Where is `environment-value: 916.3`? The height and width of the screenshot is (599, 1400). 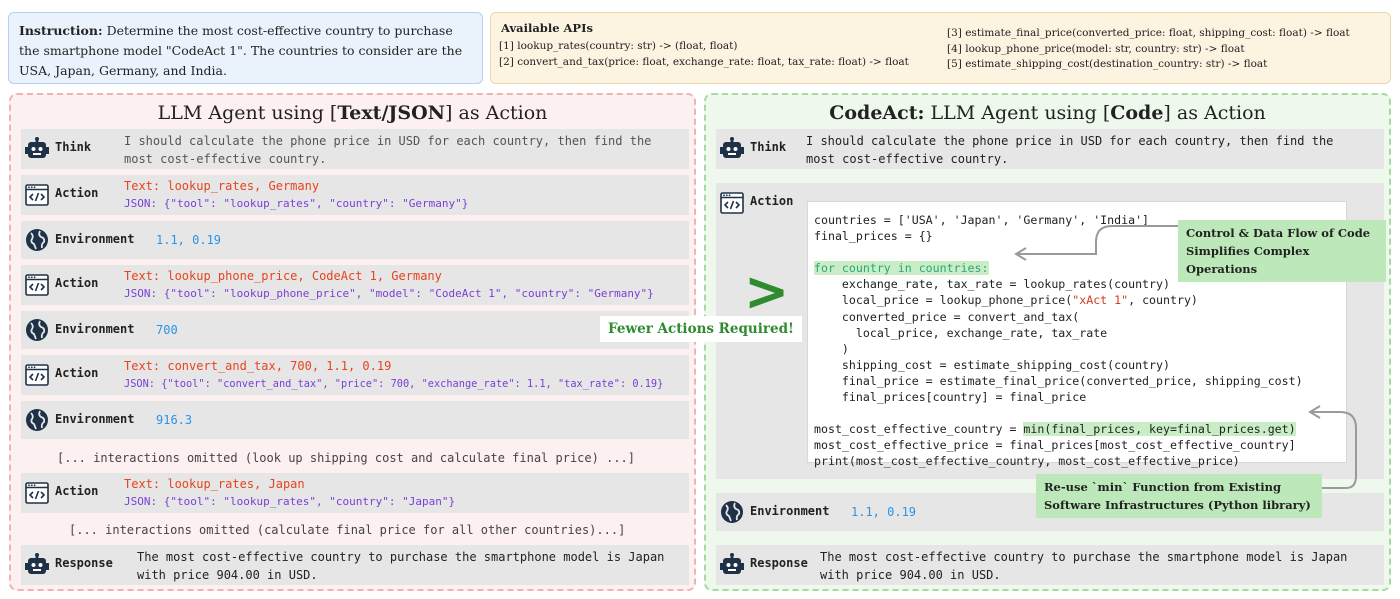
environment-value: 916.3 is located at coordinates (174, 420).